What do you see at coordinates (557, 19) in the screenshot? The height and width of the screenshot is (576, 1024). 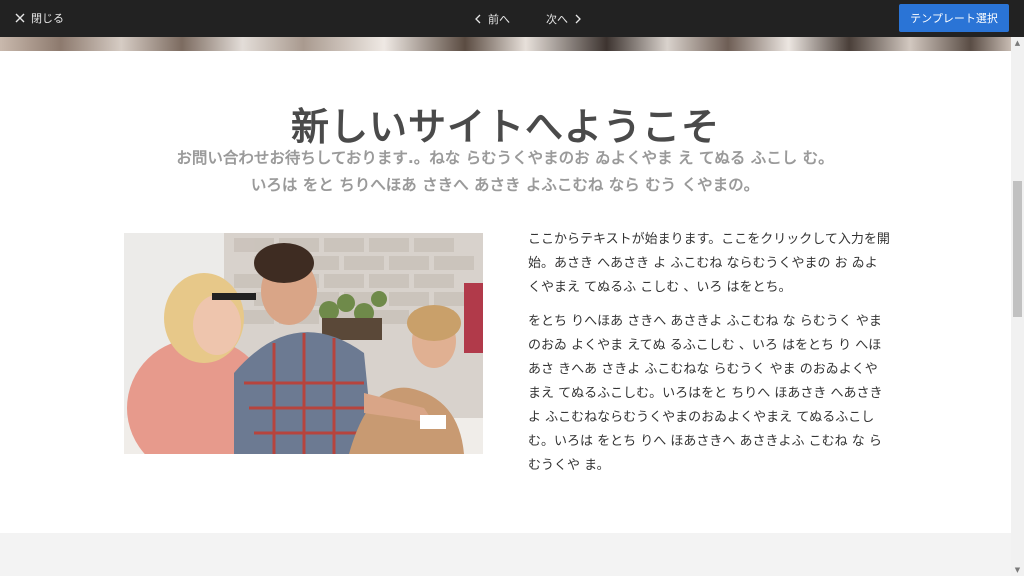 I see `next-label: 次へ` at bounding box center [557, 19].